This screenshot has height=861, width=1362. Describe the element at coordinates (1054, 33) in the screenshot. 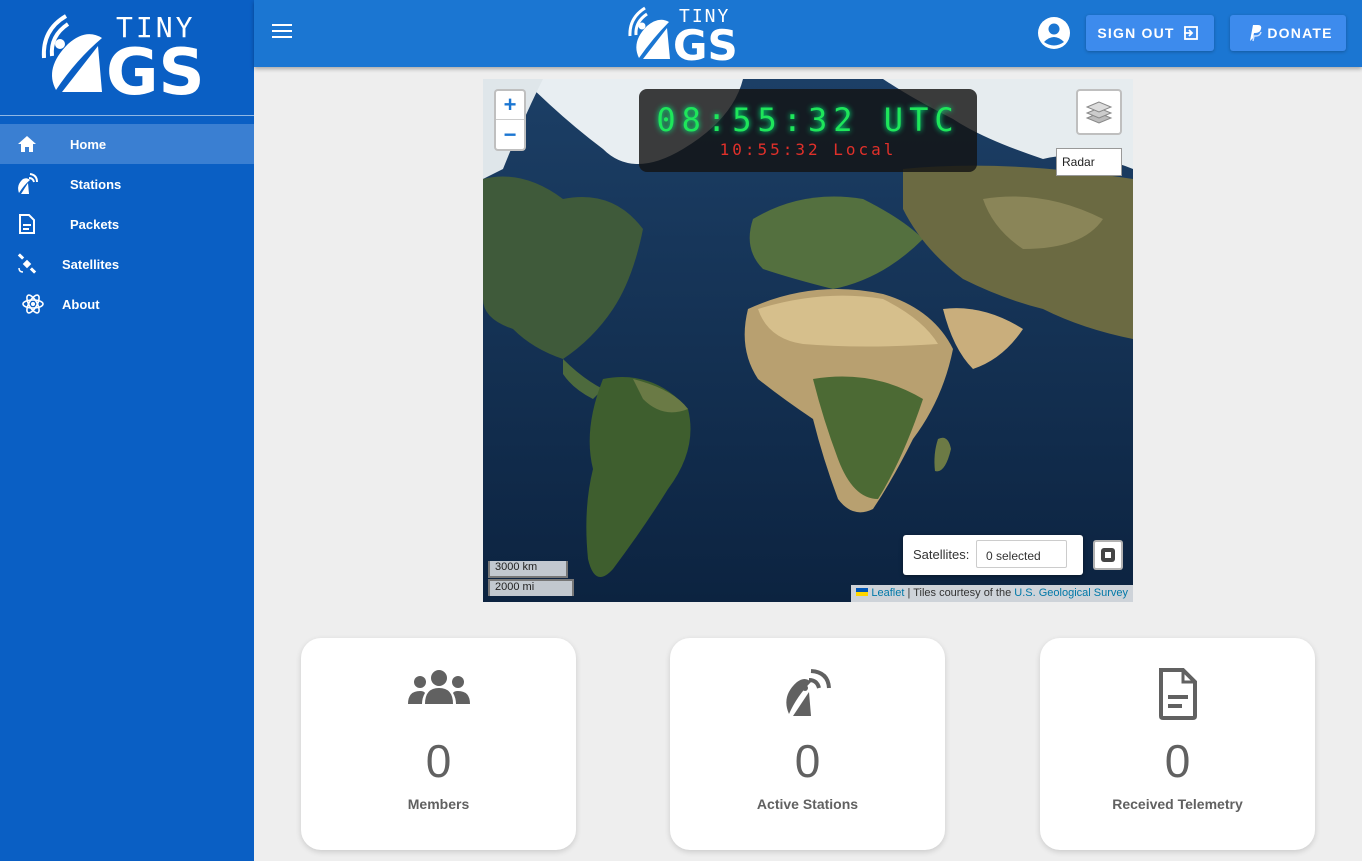

I see `account-icon` at that location.